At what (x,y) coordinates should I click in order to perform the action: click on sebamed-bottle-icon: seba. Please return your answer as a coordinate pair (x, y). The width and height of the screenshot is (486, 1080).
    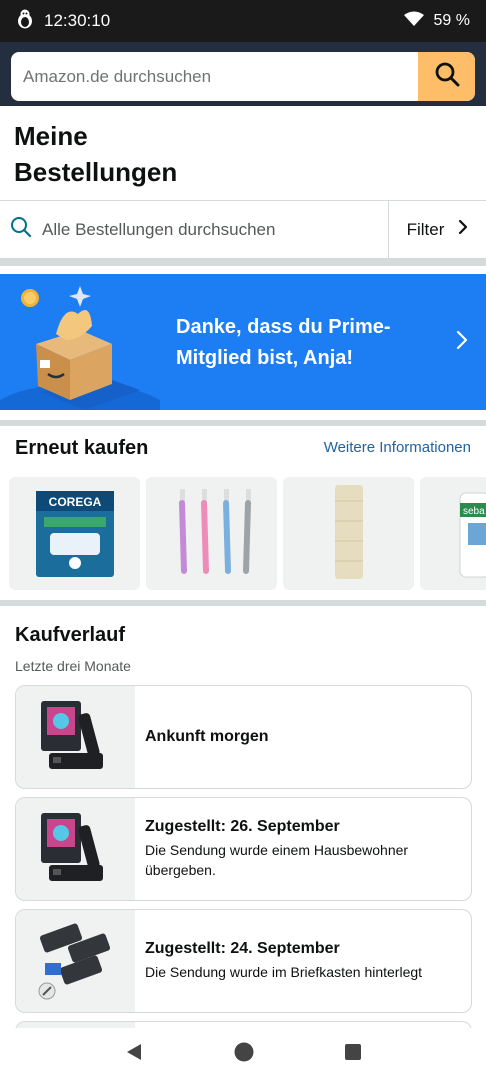
    Looking at the image, I should click on (470, 533).